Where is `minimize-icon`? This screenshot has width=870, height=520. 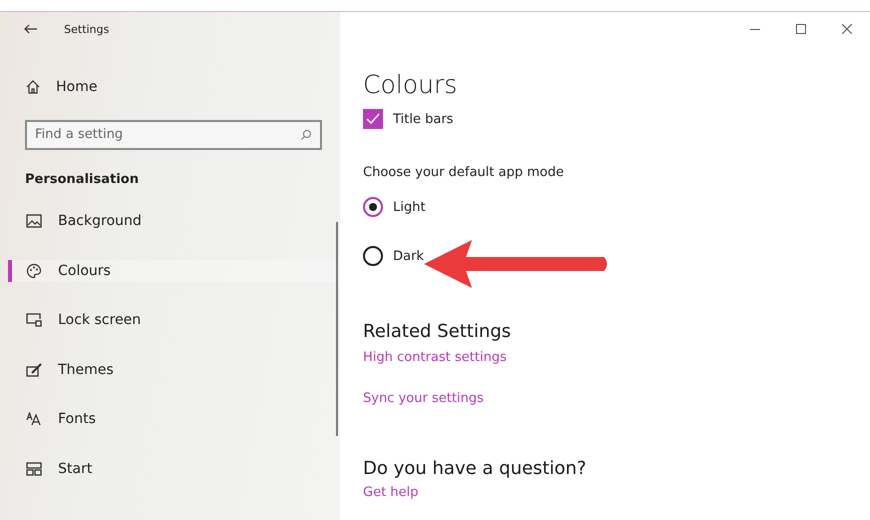 minimize-icon is located at coordinates (755, 29).